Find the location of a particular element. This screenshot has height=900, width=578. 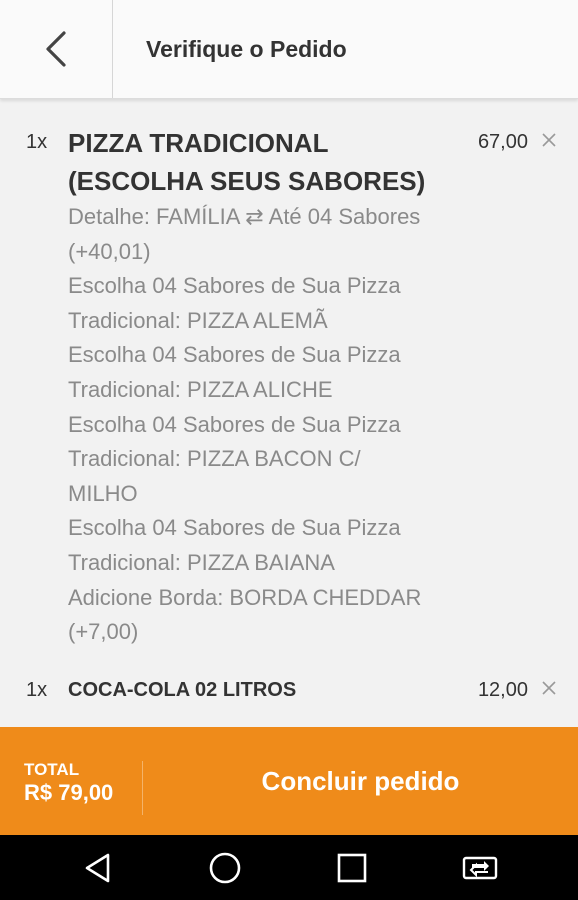

page-title: Verifique o Pedido is located at coordinates (246, 49).